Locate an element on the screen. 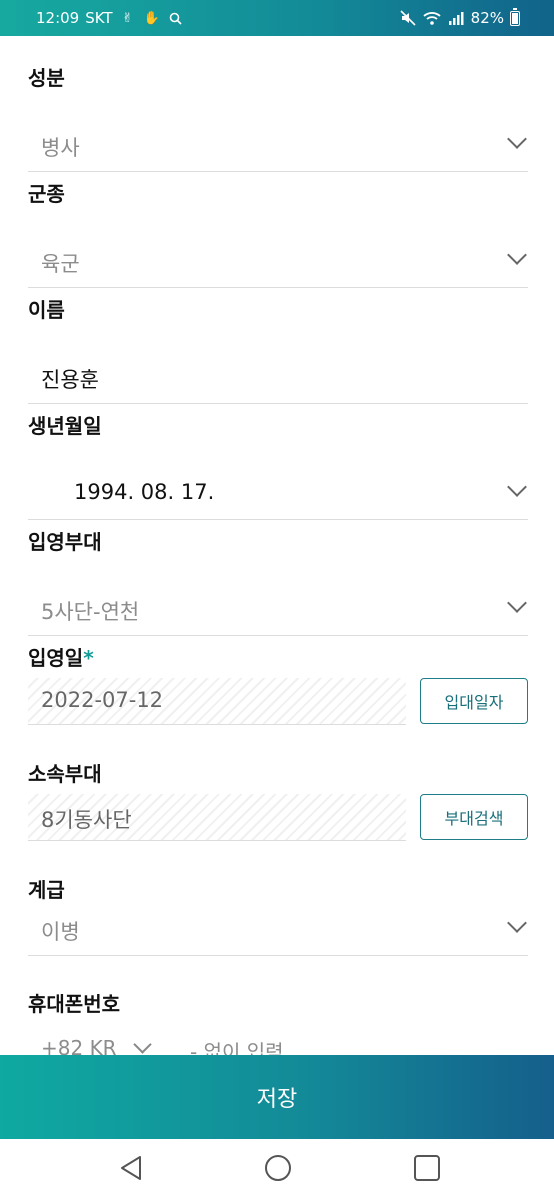 The image size is (554, 1200). branch-value: 육군 is located at coordinates (60, 264).